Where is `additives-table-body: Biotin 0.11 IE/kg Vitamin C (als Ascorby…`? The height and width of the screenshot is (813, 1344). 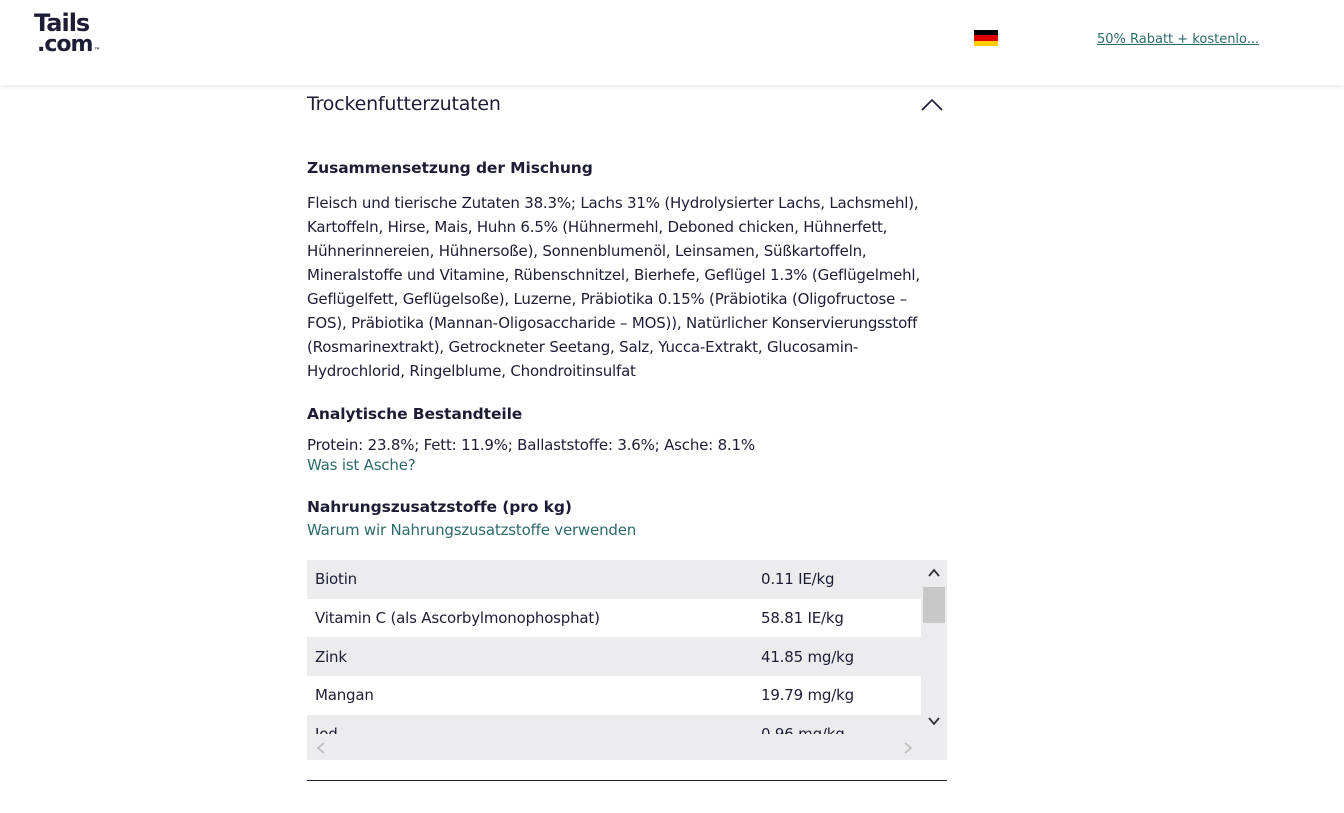
additives-table-body: Biotin 0.11 IE/kg Vitamin C (als Ascorby… is located at coordinates (614, 647).